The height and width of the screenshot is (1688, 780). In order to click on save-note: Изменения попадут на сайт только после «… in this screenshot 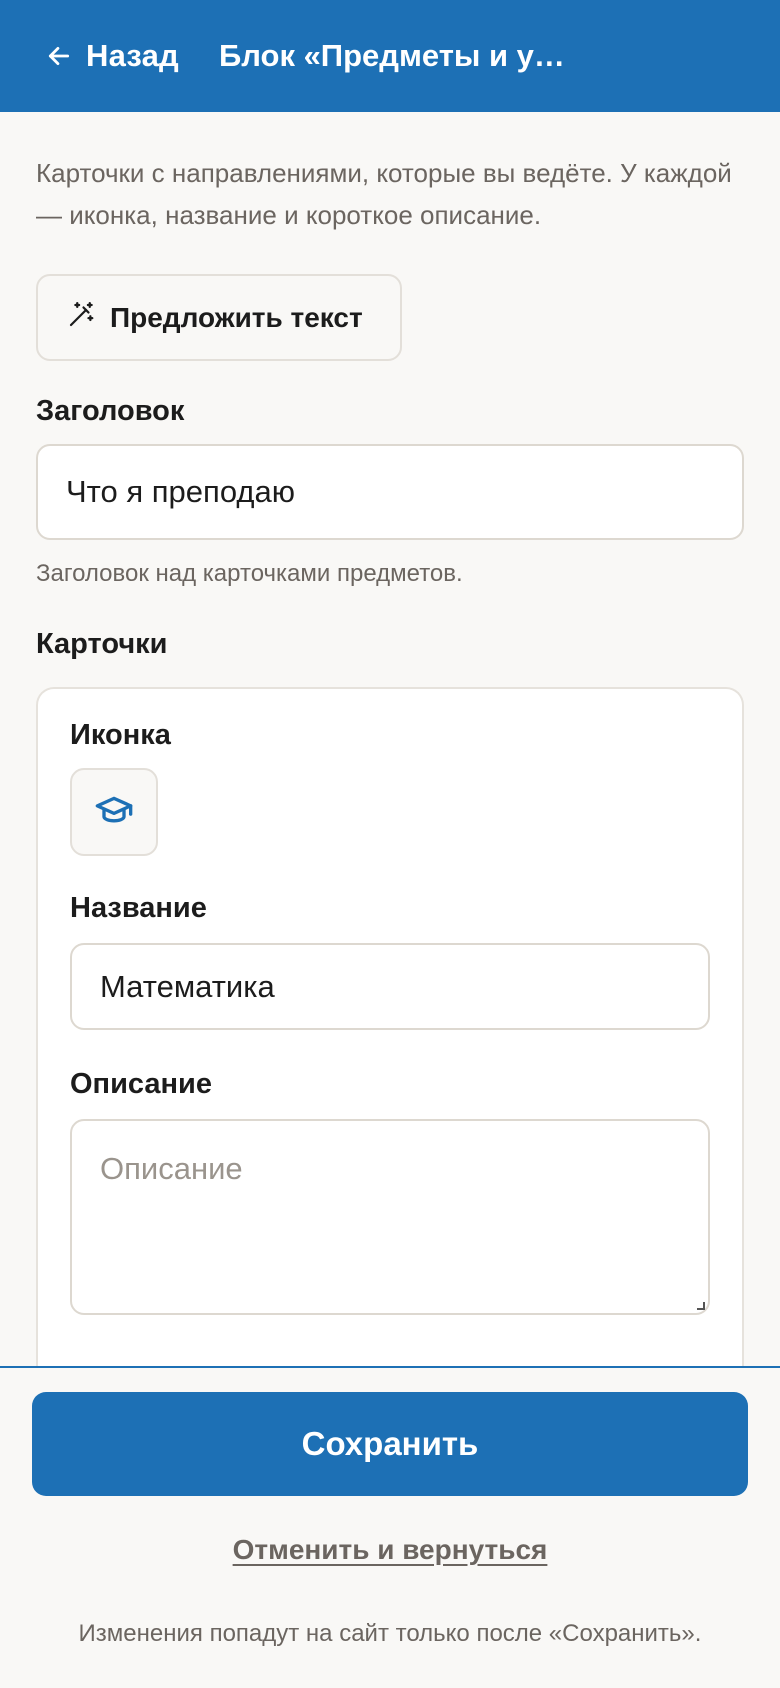, I will do `click(390, 1633)`.